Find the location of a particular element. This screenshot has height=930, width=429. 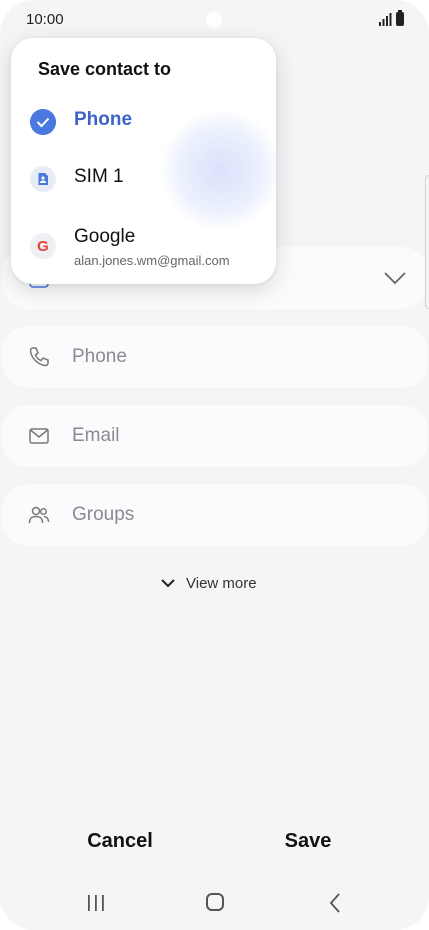

popup-title: Save contact to is located at coordinates (105, 69).